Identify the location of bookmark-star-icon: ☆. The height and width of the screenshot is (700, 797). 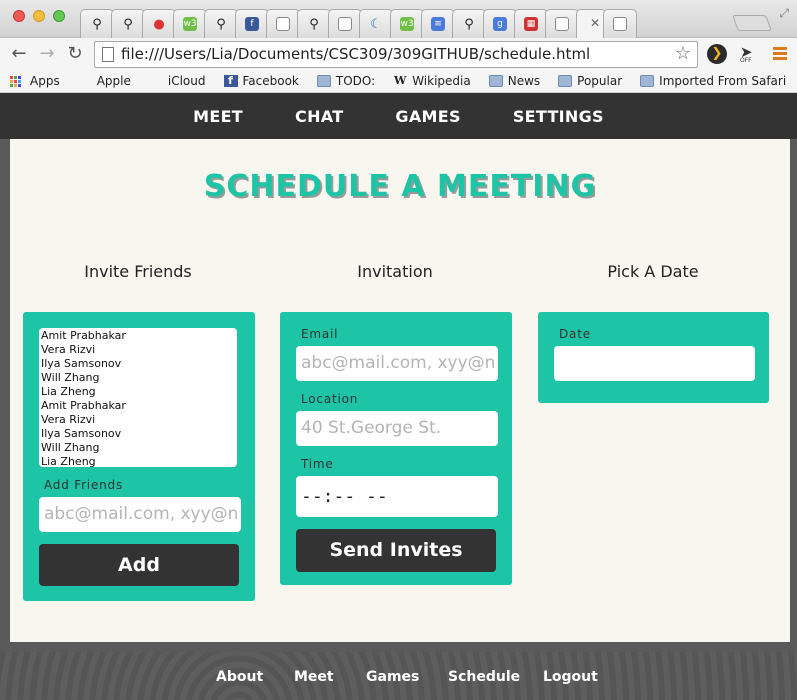
(683, 53).